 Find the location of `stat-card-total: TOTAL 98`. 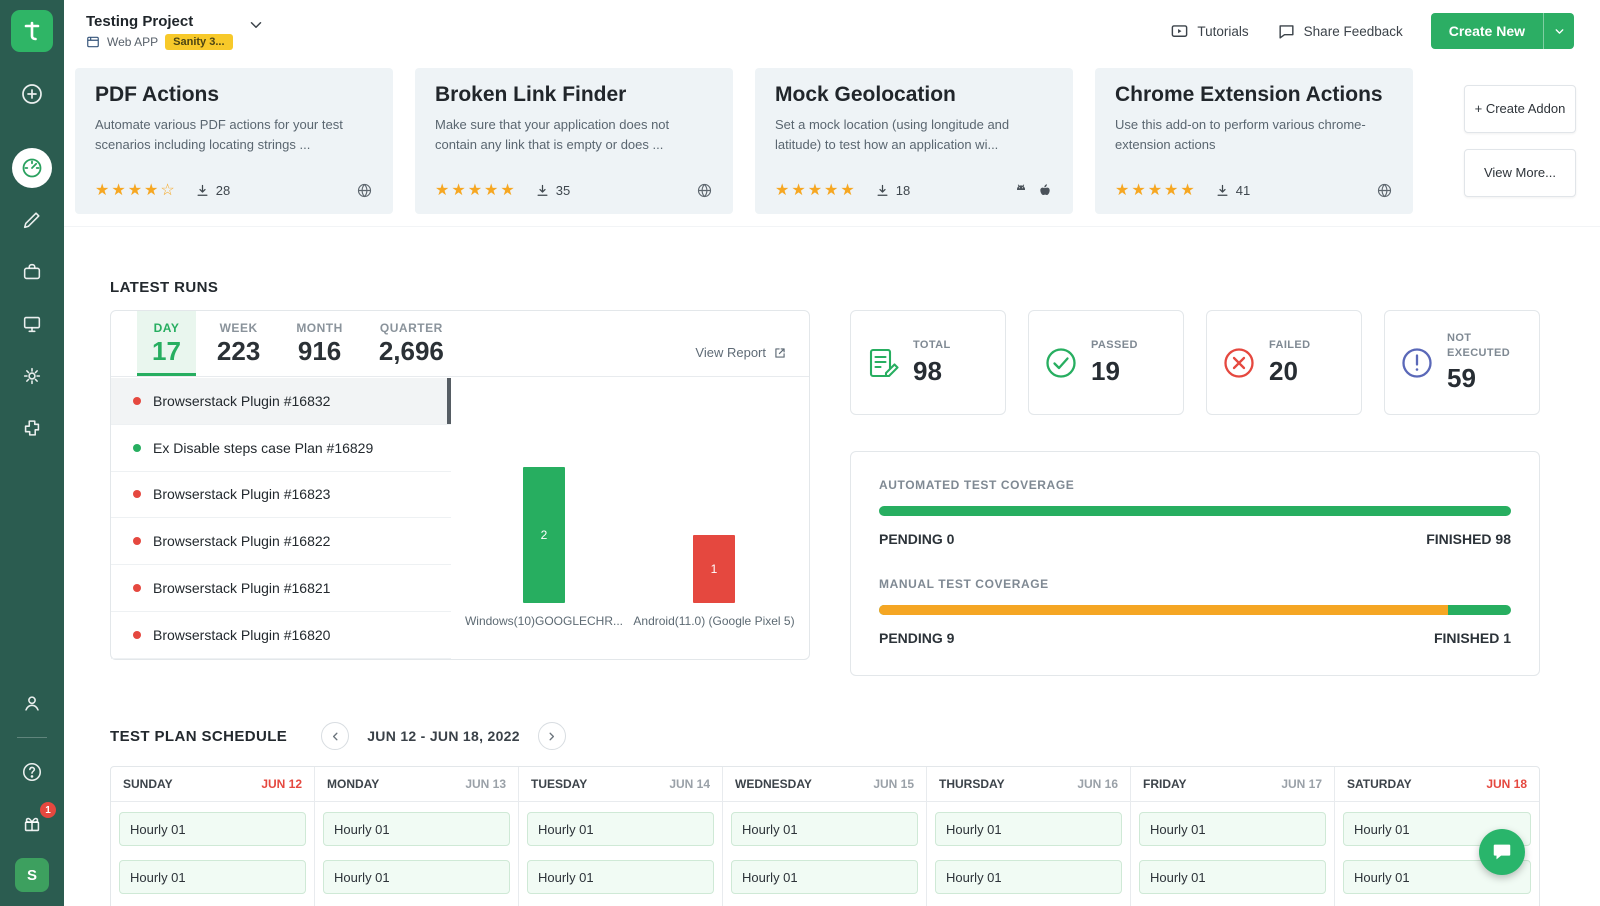

stat-card-total: TOTAL 98 is located at coordinates (928, 362).